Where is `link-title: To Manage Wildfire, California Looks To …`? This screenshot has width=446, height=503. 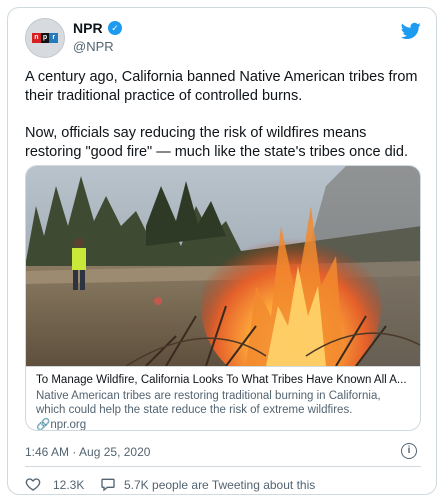
link-title: To Manage Wildfire, California Looks To … is located at coordinates (224, 380).